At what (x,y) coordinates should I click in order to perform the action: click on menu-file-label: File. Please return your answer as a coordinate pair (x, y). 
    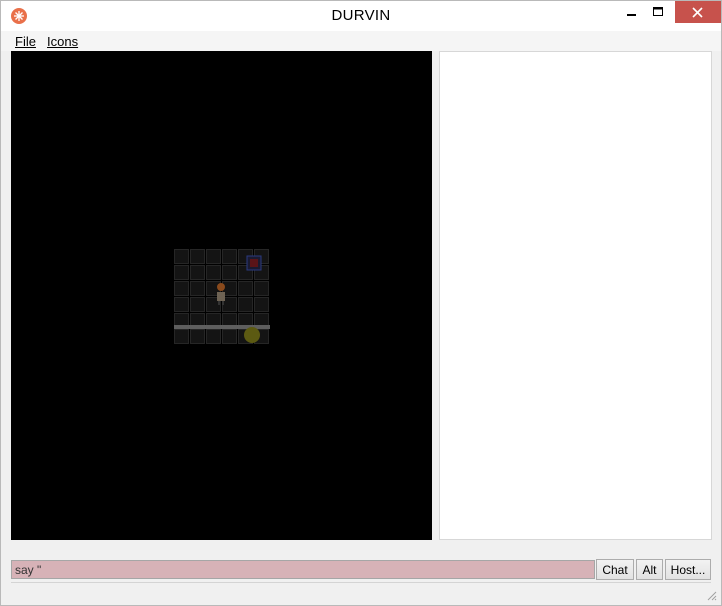
    Looking at the image, I should click on (25, 41).